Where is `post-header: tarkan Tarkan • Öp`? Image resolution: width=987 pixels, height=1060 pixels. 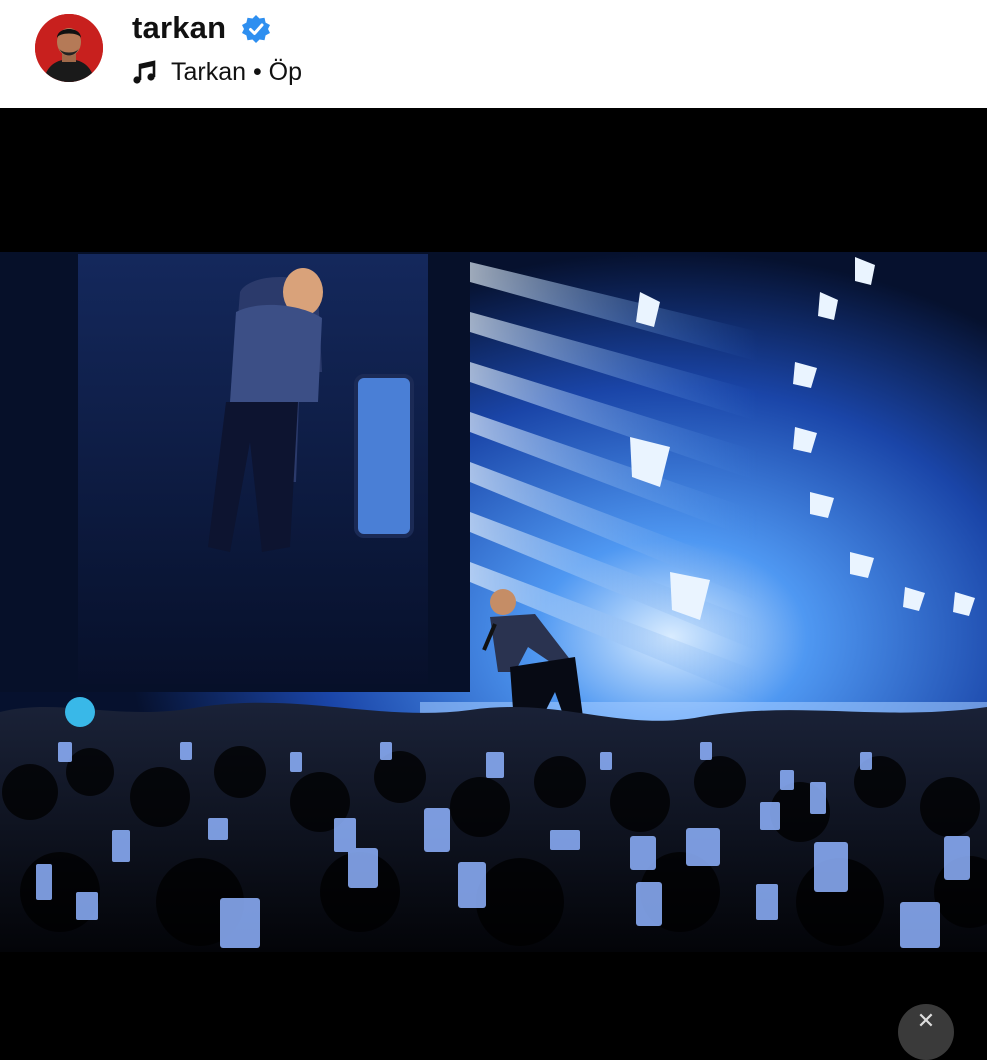 post-header: tarkan Tarkan • Öp is located at coordinates (493, 54).